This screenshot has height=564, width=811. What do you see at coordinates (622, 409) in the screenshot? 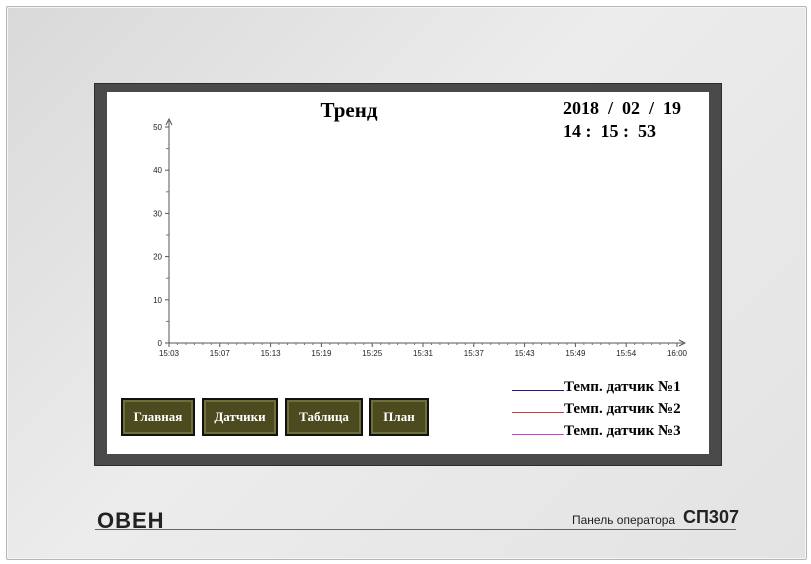
I see `legend-label-sensor-2: Темп. датчик №2` at bounding box center [622, 409].